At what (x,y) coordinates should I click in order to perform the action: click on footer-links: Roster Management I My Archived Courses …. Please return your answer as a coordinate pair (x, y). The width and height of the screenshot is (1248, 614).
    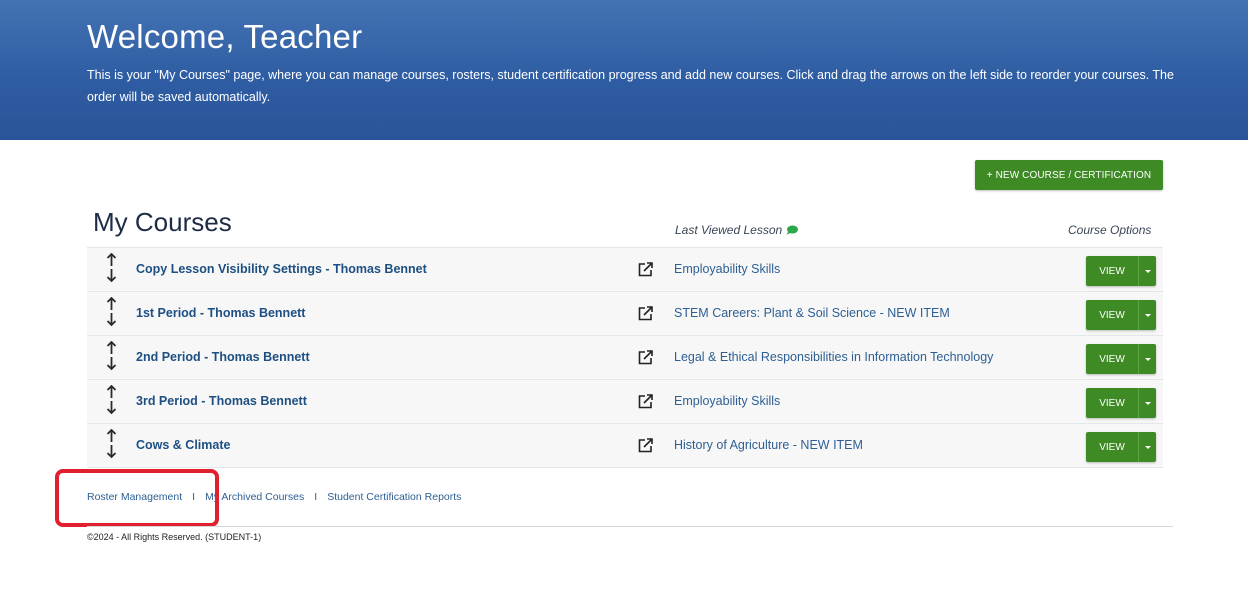
    Looking at the image, I should click on (274, 497).